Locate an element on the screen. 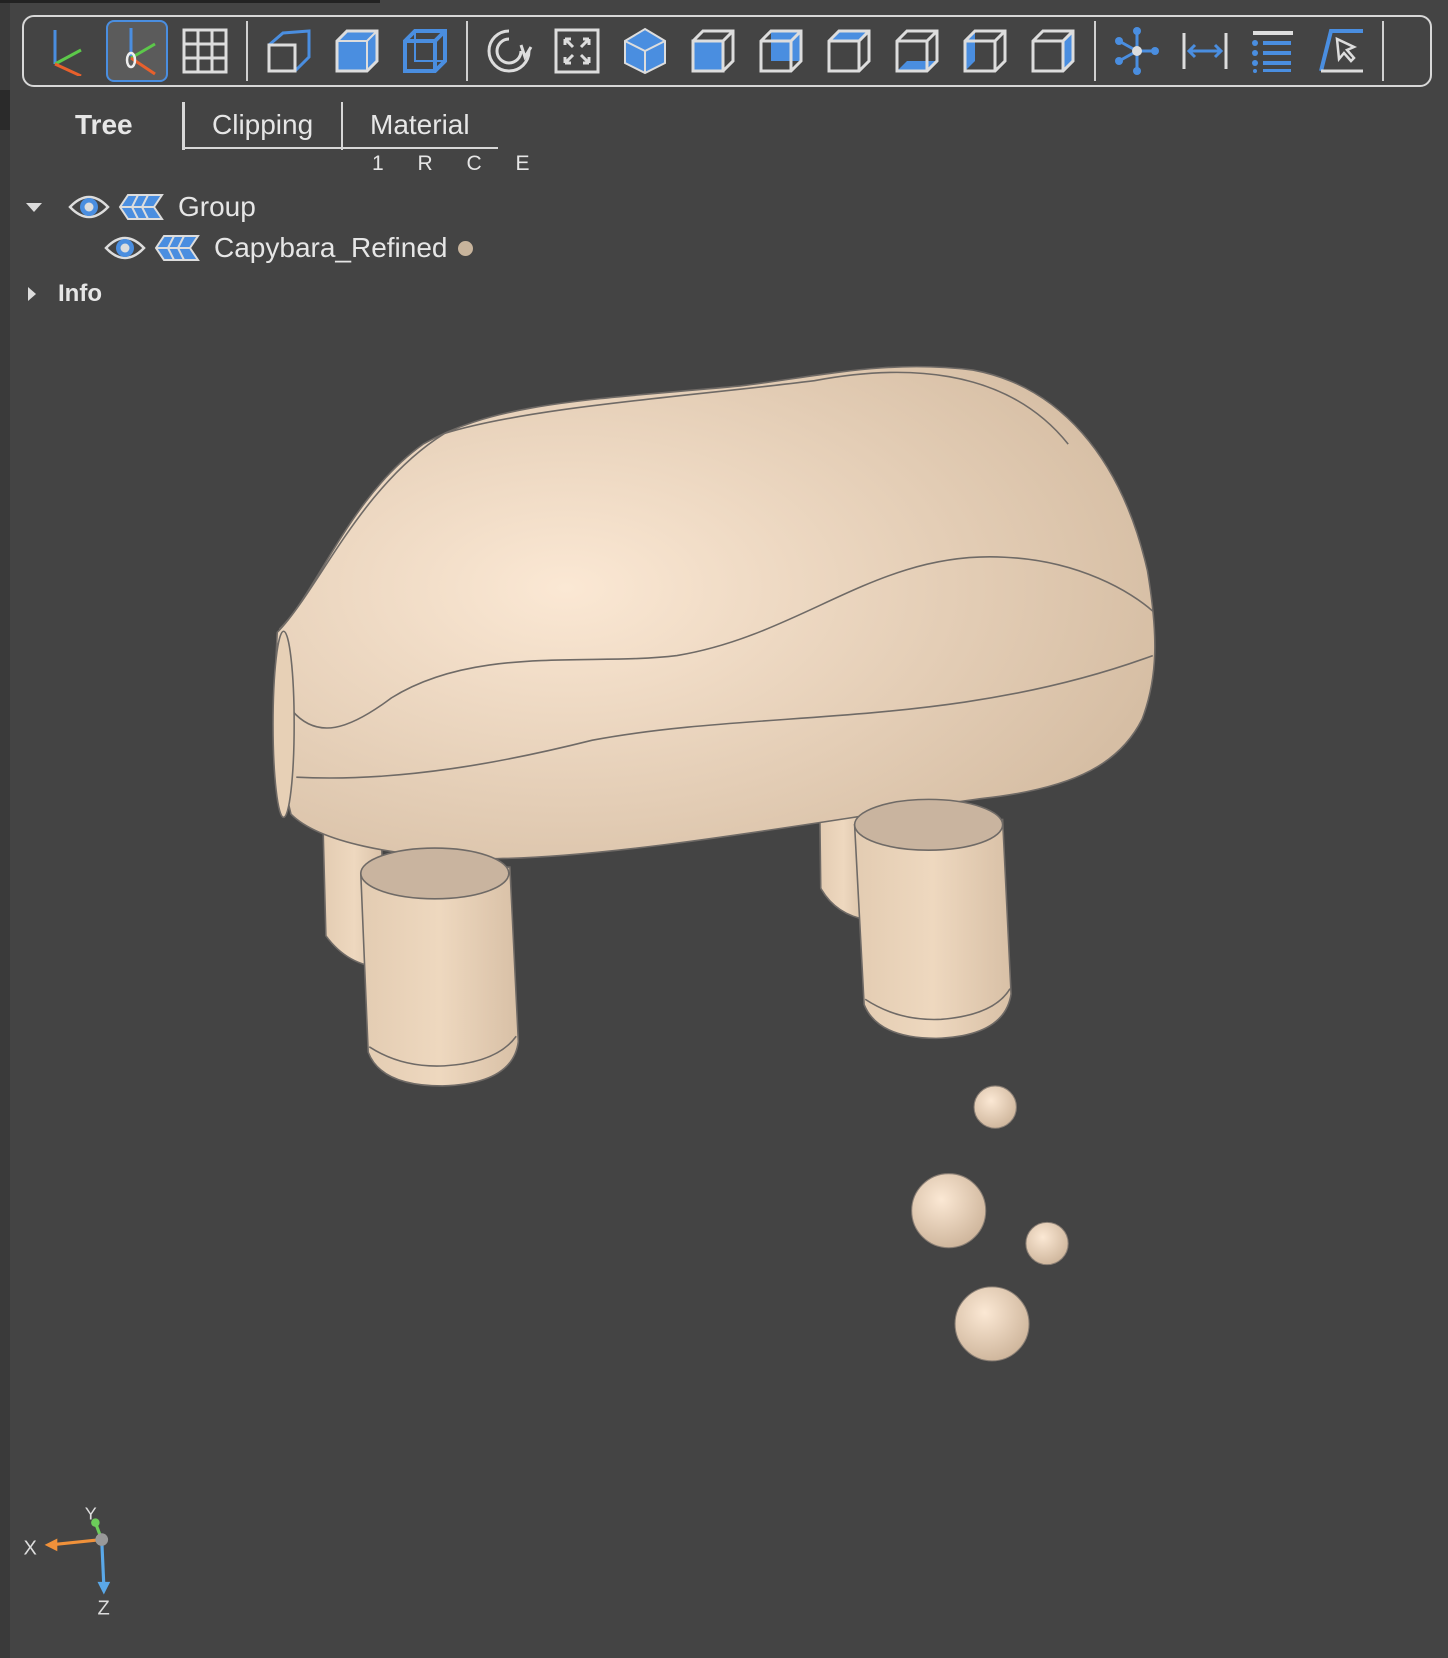 The image size is (1448, 1658). front-left-leg is located at coordinates (439, 967).